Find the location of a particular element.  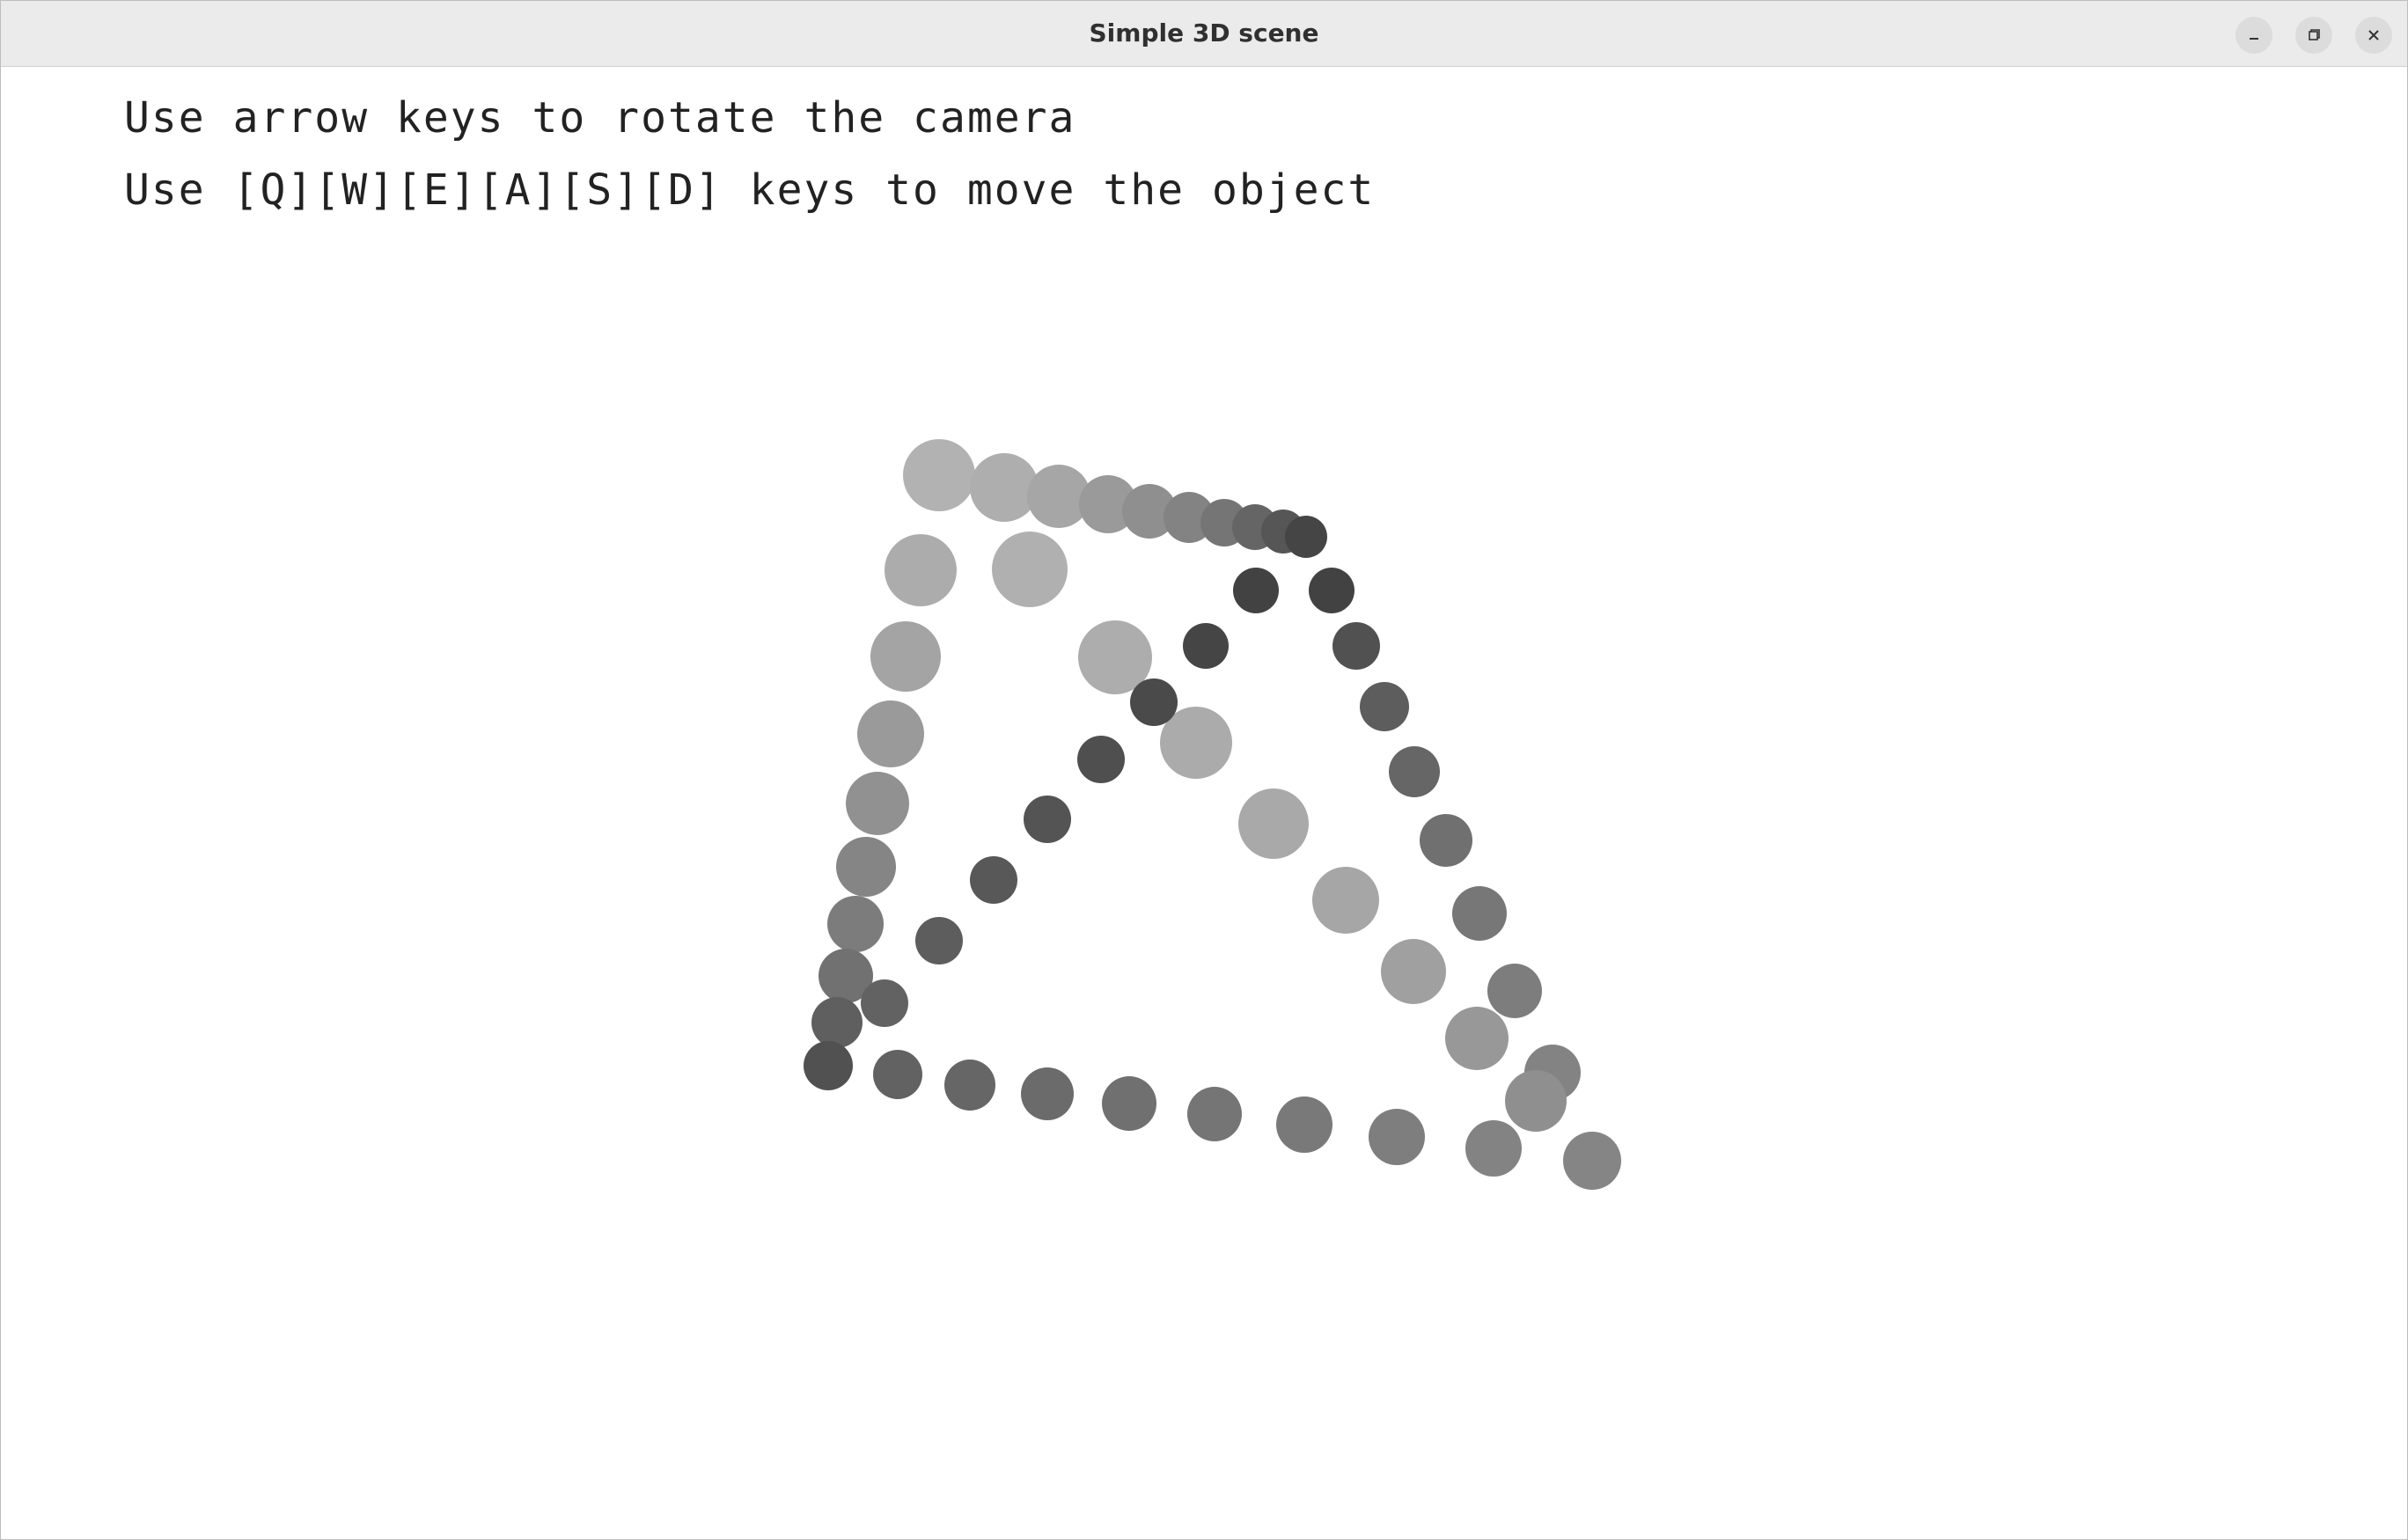

close-icon is located at coordinates (2373, 35).